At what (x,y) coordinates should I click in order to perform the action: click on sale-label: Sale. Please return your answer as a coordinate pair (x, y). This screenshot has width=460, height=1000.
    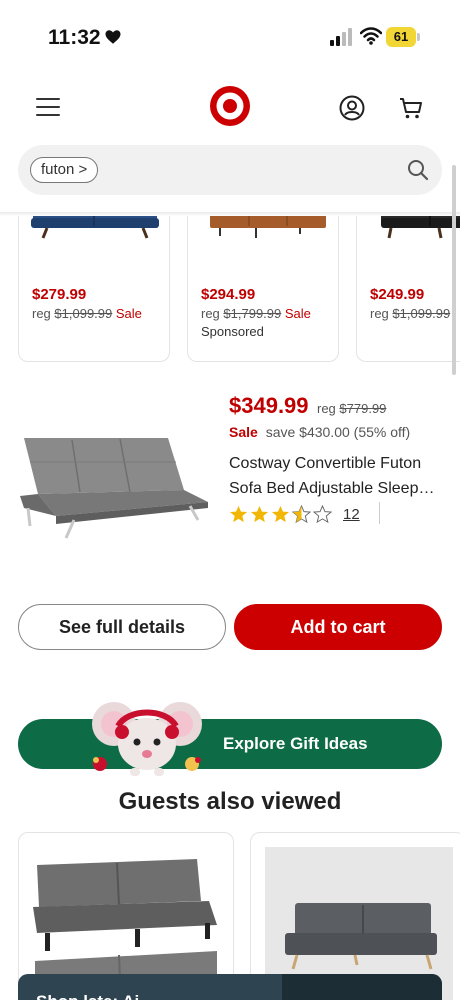
    Looking at the image, I should click on (243, 432).